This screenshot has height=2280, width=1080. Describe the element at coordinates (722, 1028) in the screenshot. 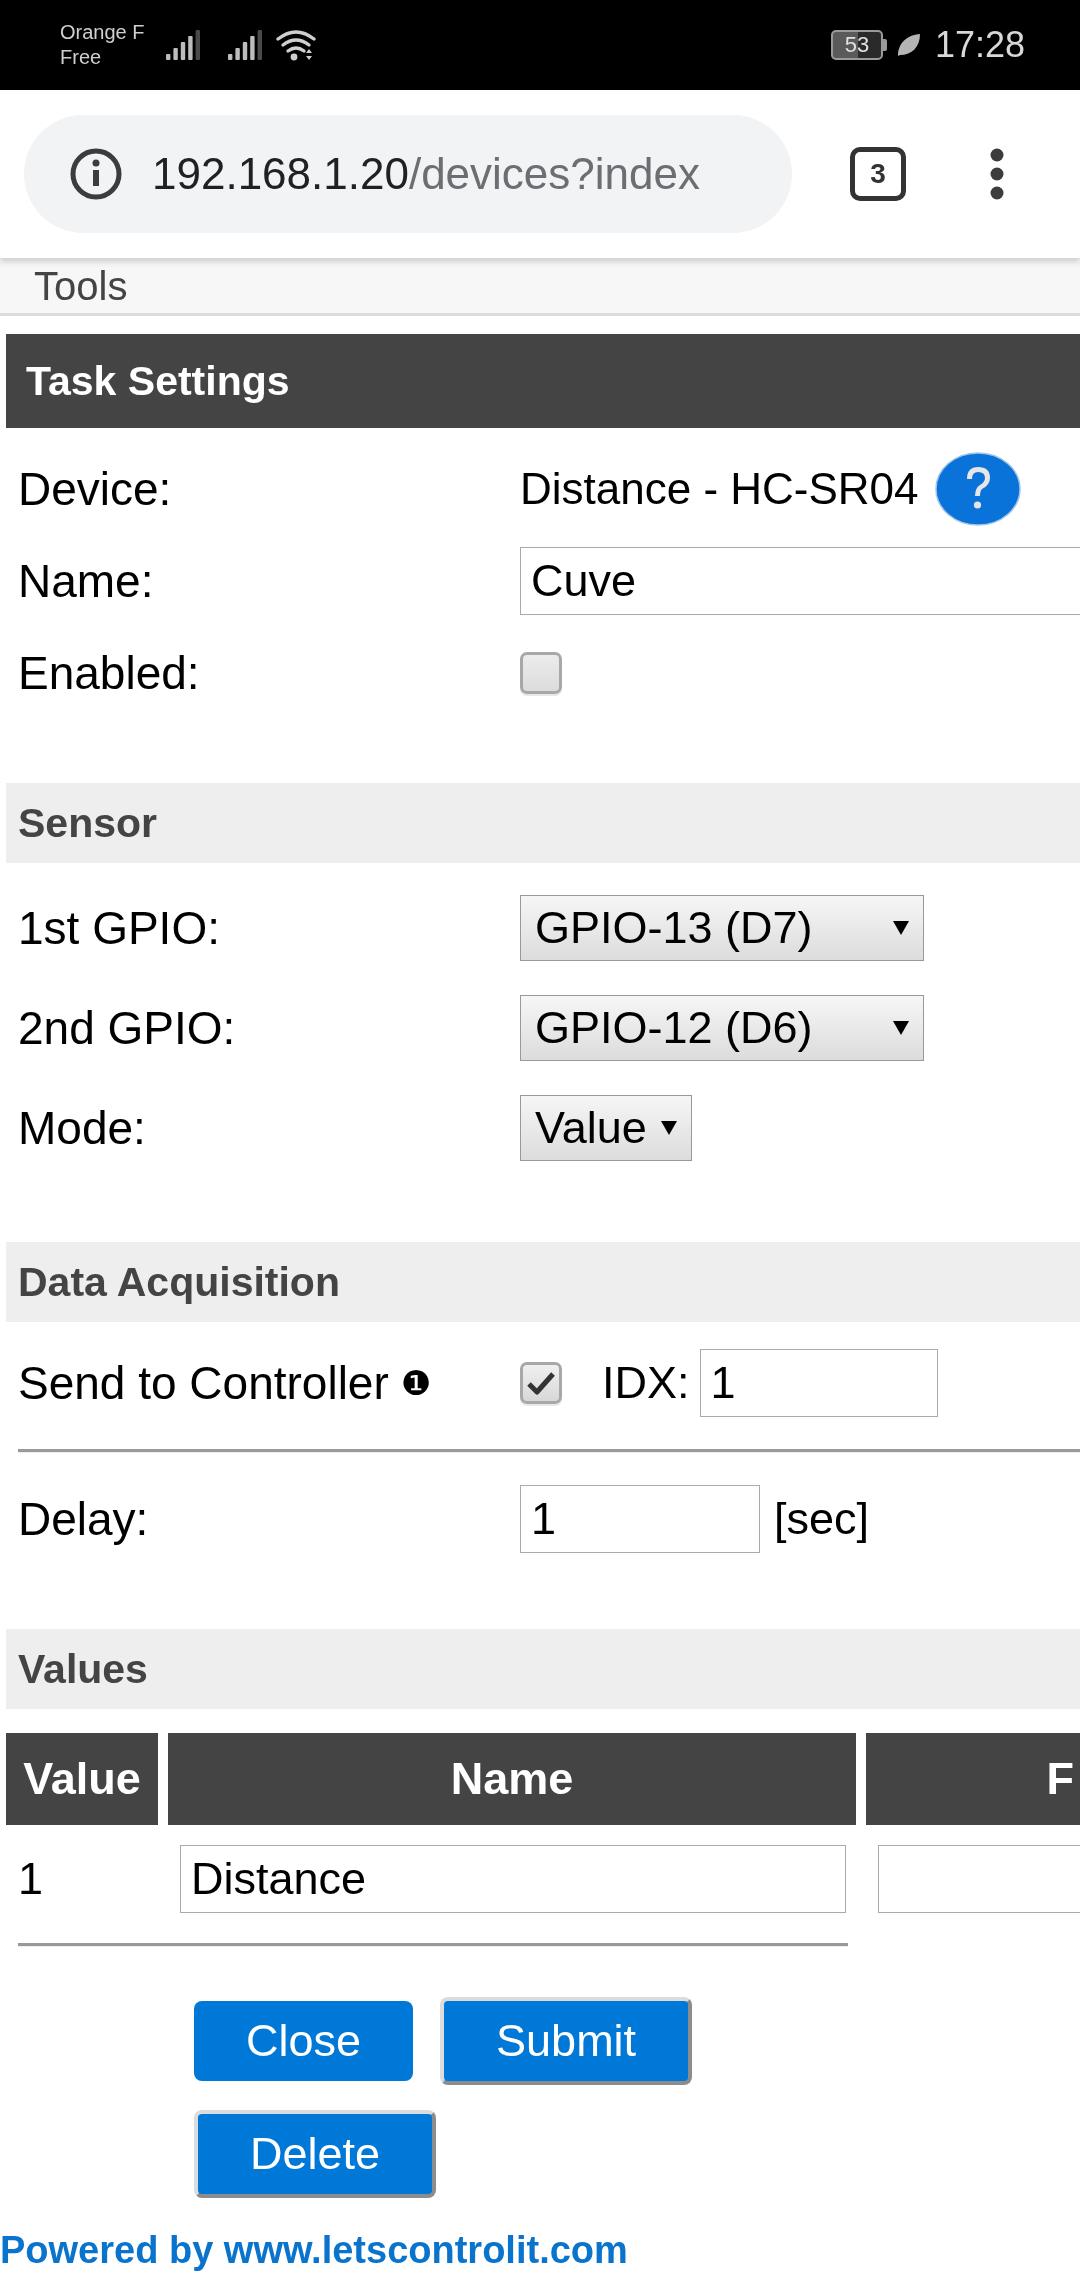

I see `dropdown: GPIO-12 (D6)` at that location.